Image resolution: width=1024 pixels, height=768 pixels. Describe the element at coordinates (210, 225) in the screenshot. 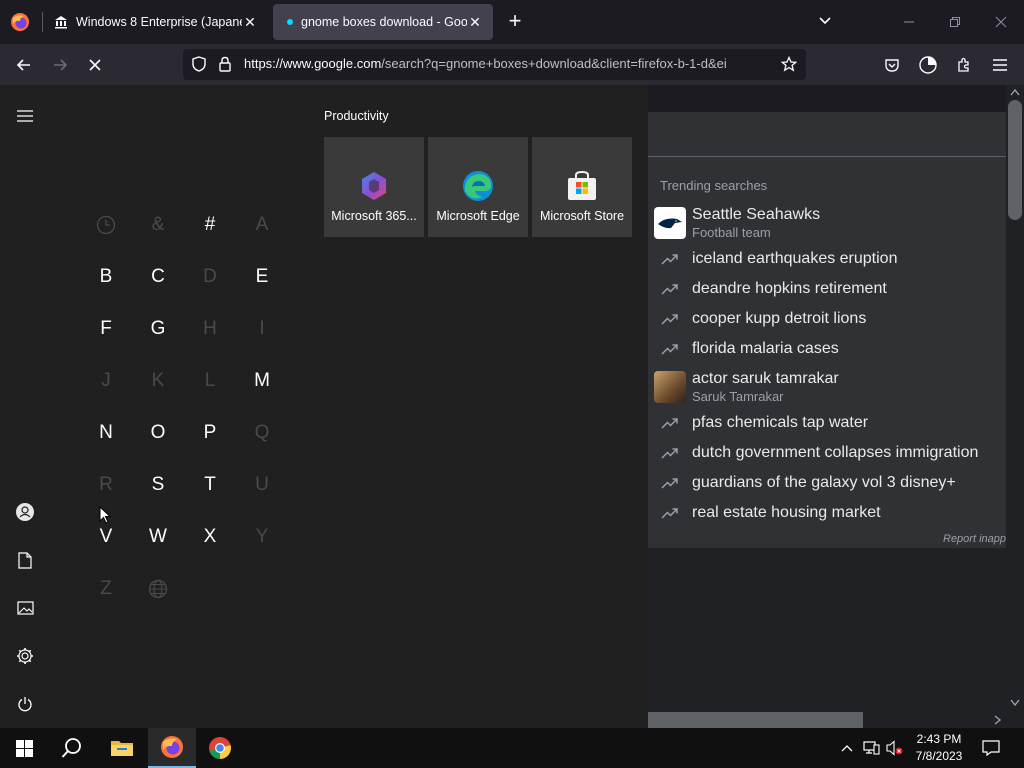

I see `jump-letter-hash: #` at that location.